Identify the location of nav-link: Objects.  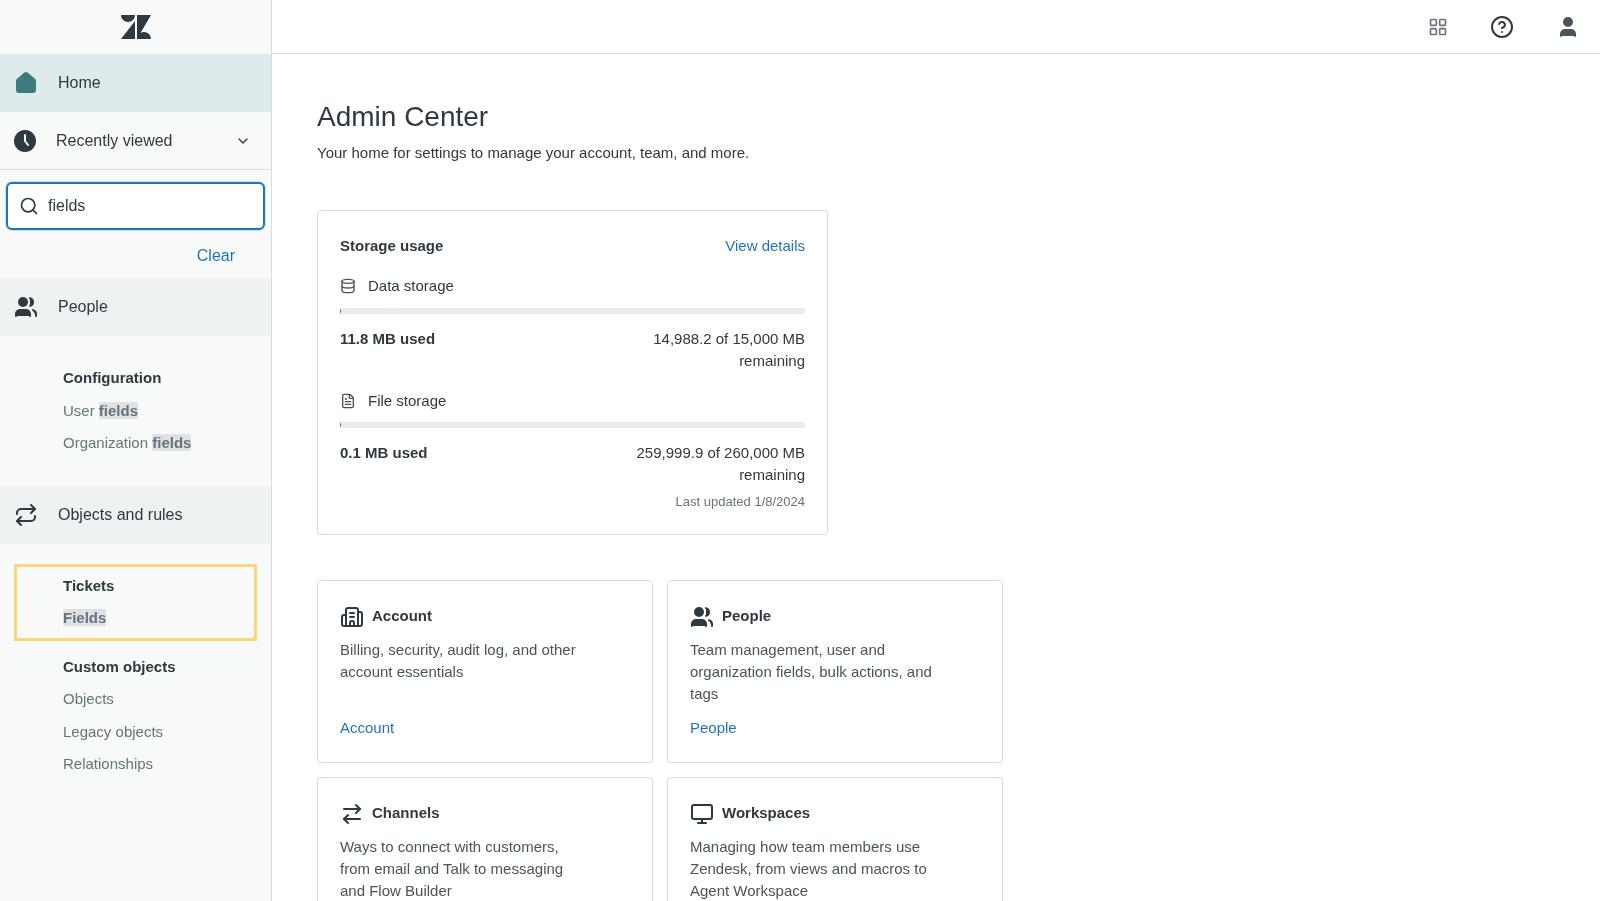
(88, 699).